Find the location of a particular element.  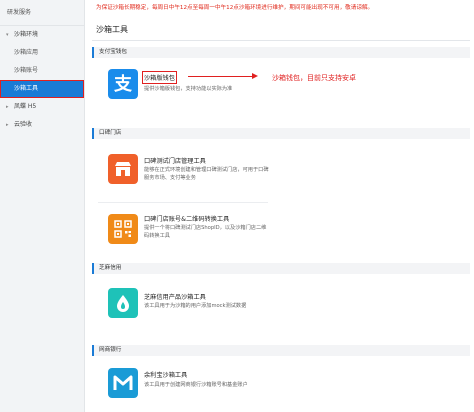

section-header-mybank: 网商银行 is located at coordinates (281, 350).